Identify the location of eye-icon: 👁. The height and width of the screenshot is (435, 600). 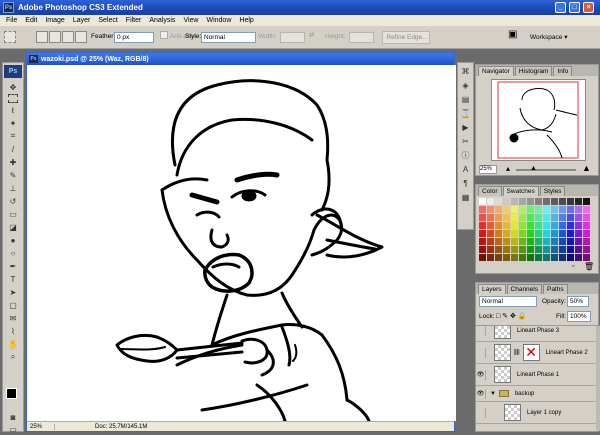
(481, 374).